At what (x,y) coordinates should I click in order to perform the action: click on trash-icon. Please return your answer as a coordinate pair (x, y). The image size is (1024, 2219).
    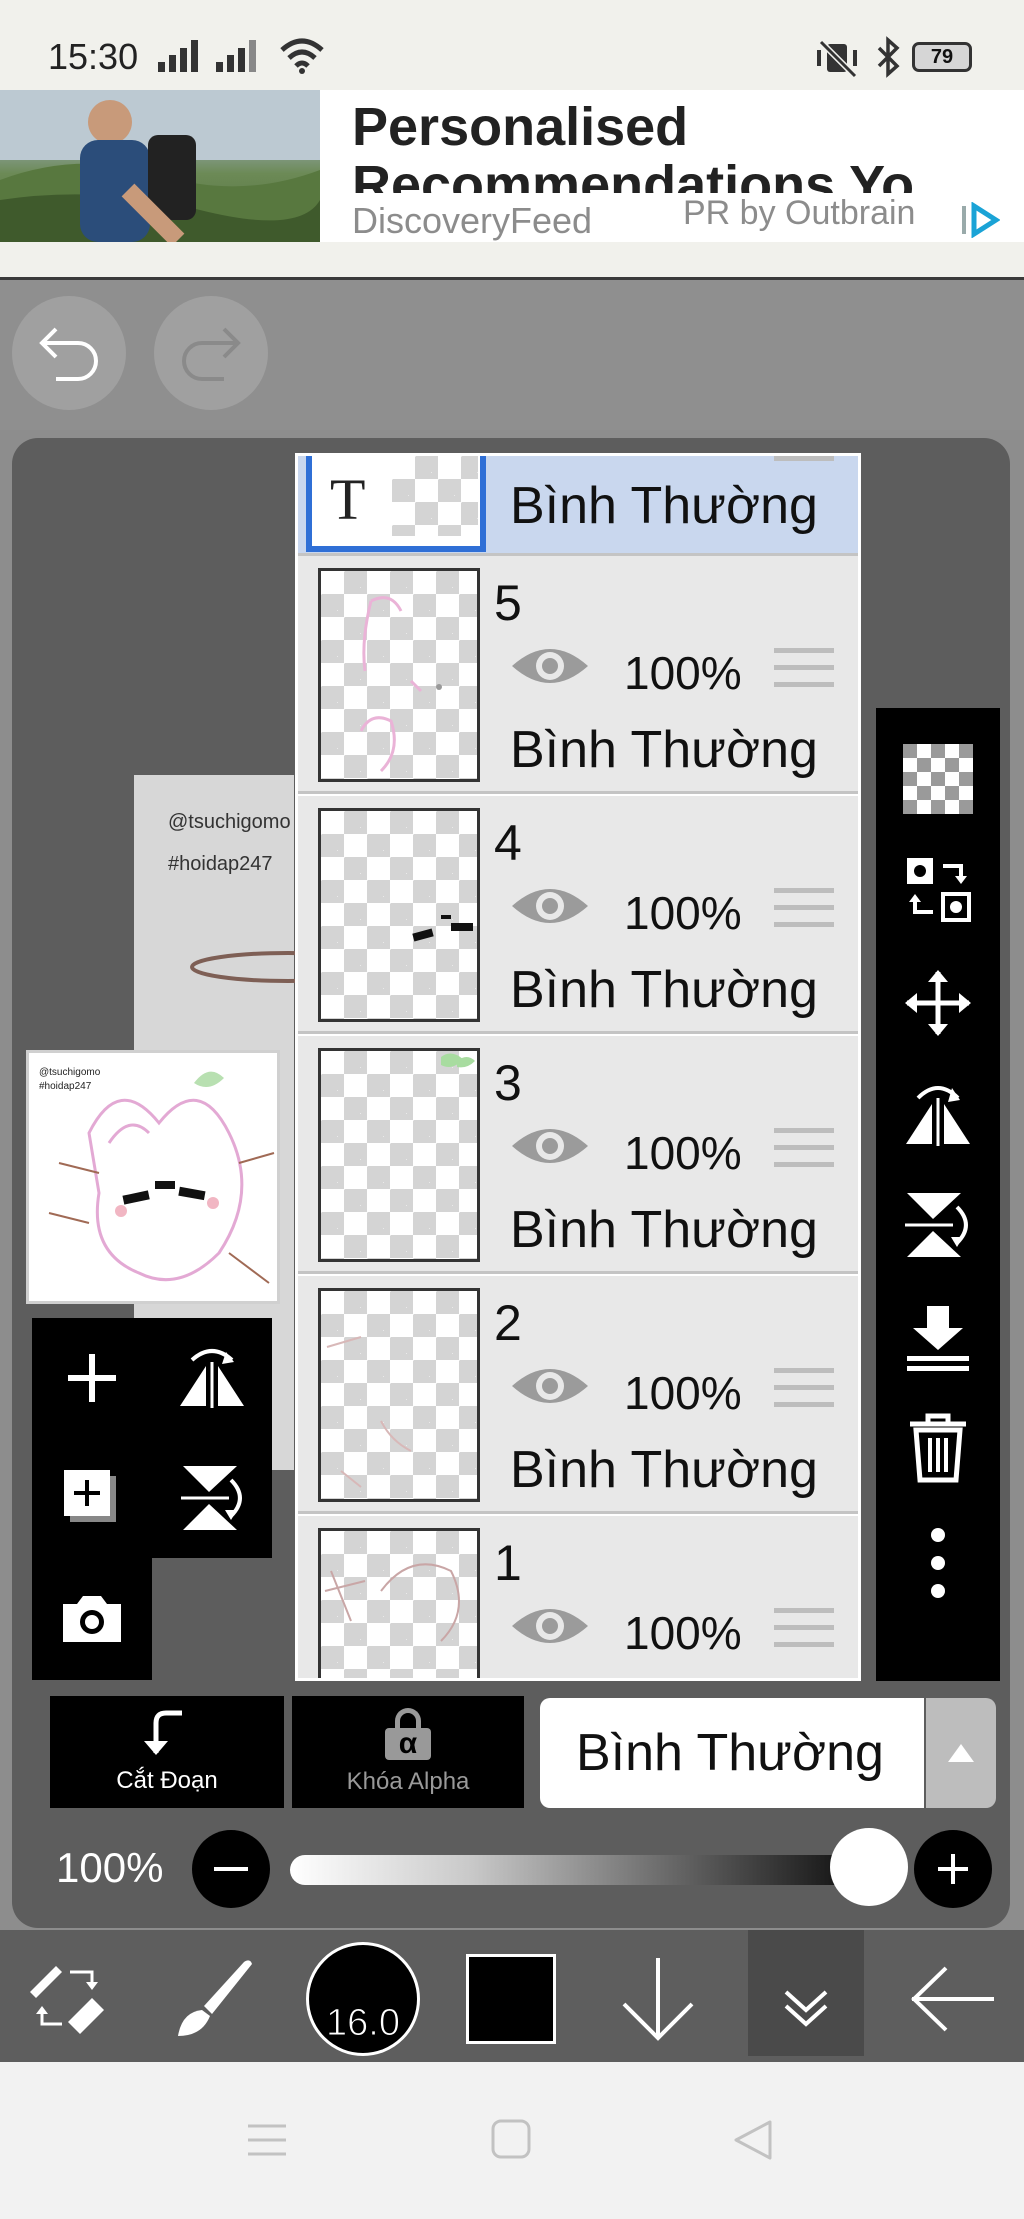
    Looking at the image, I should click on (938, 1448).